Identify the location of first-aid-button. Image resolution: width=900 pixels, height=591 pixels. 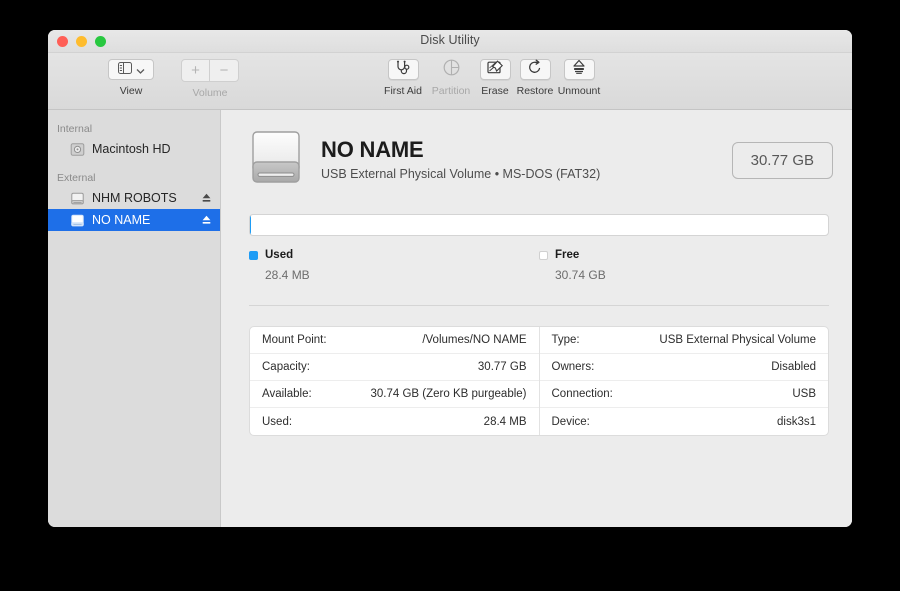
(403, 69).